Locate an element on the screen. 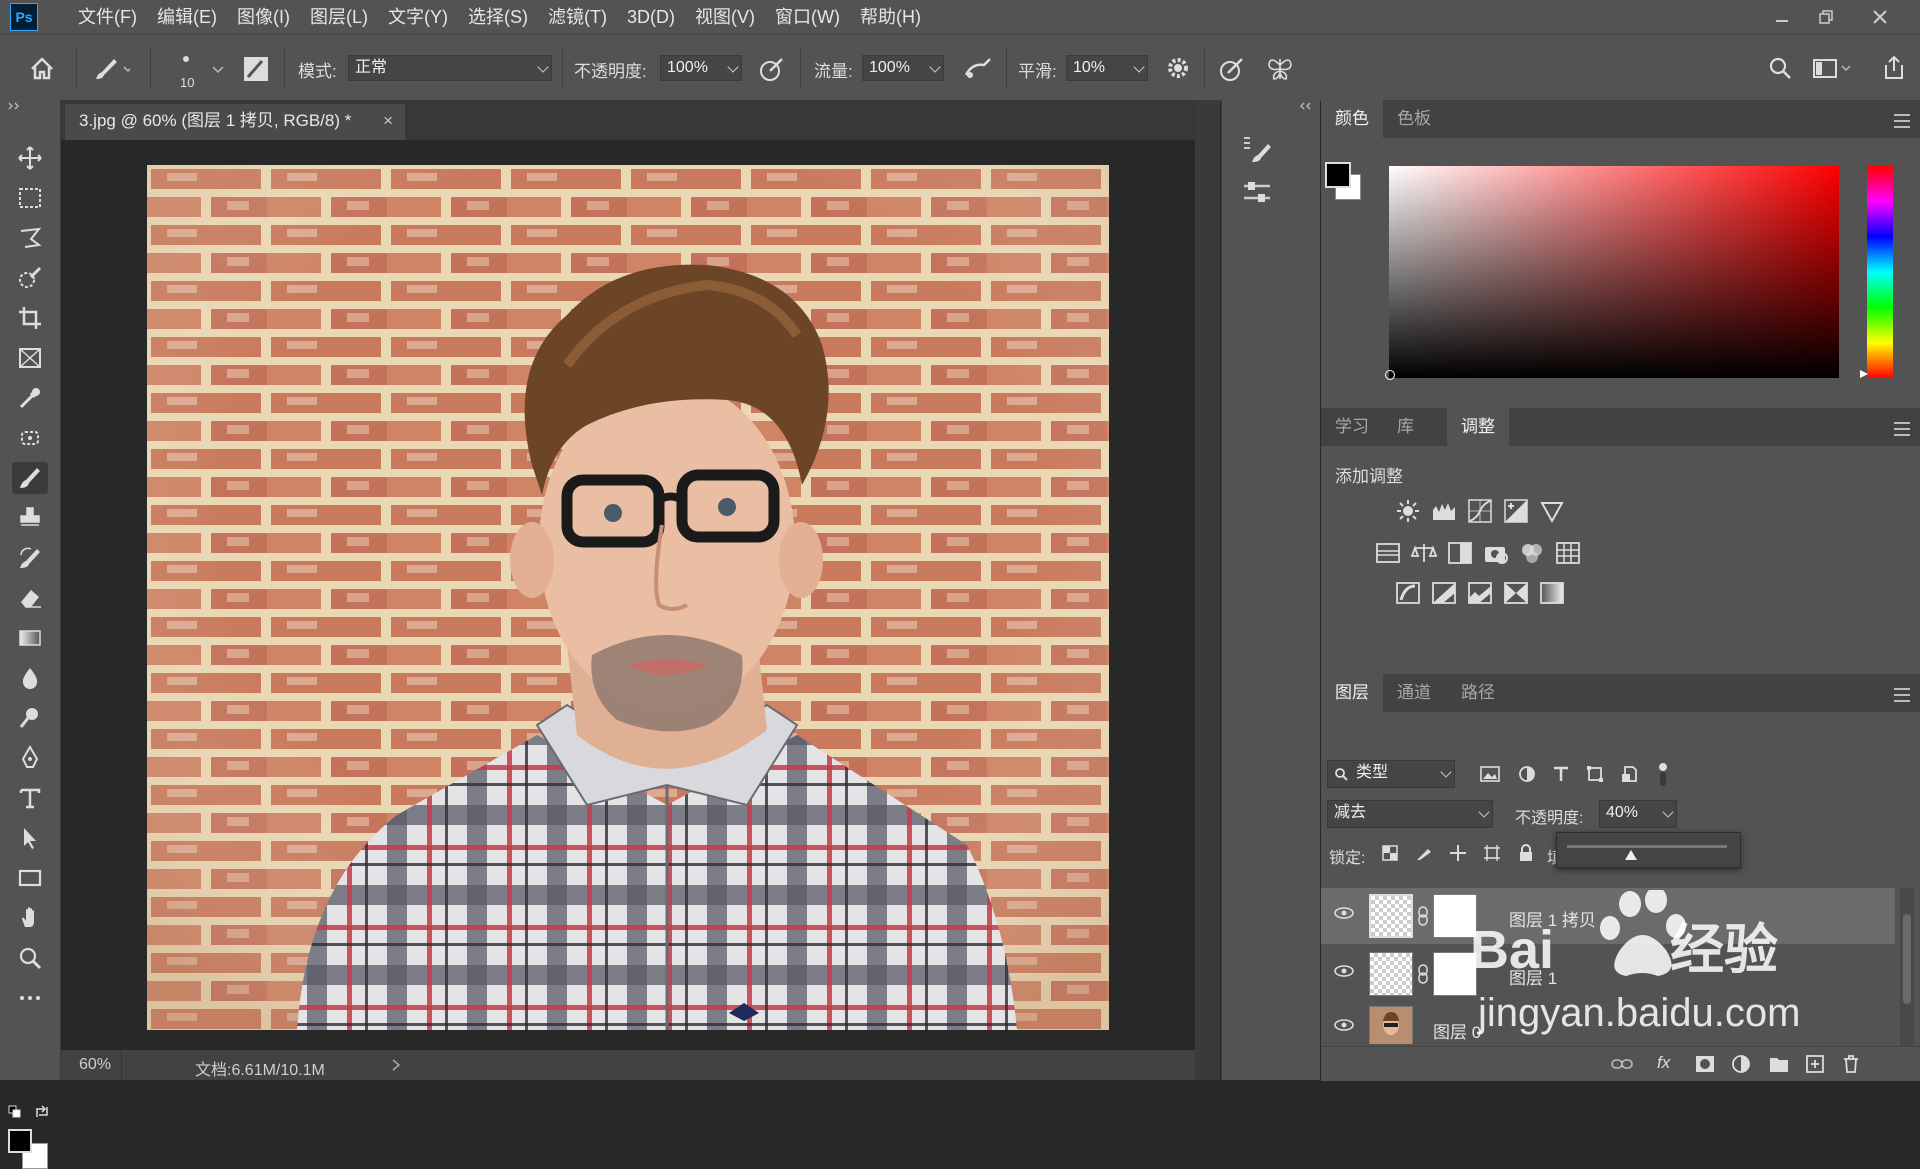  color-field is located at coordinates (1612, 273).